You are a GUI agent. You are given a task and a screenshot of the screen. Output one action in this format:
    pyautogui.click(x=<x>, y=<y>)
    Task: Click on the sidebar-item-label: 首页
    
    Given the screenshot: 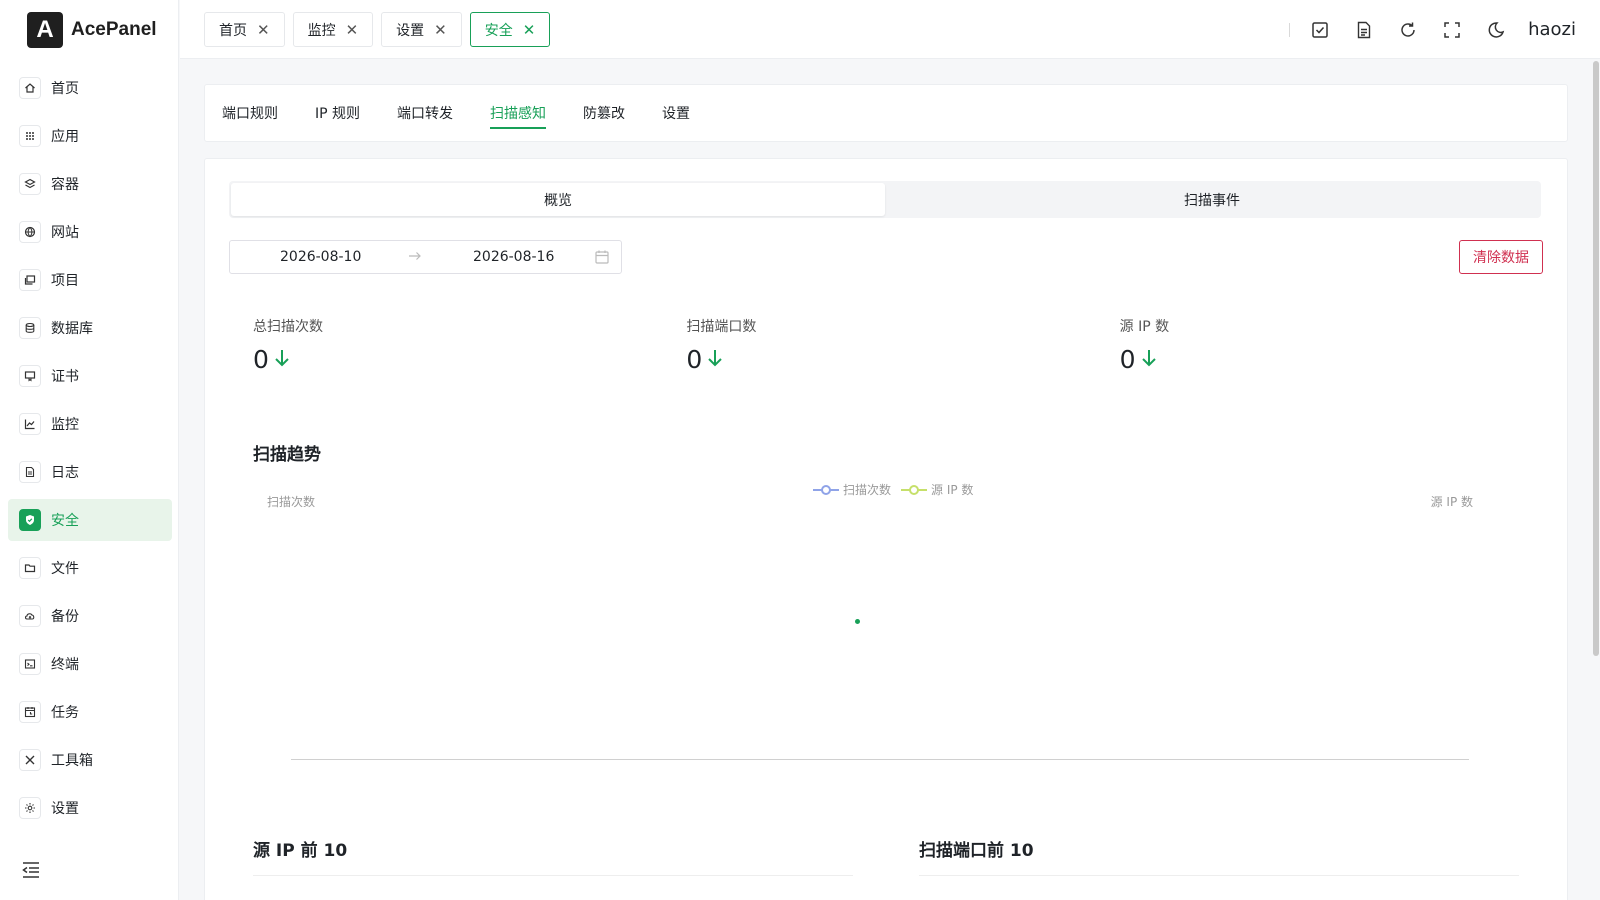 What is the action you would take?
    pyautogui.click(x=65, y=89)
    